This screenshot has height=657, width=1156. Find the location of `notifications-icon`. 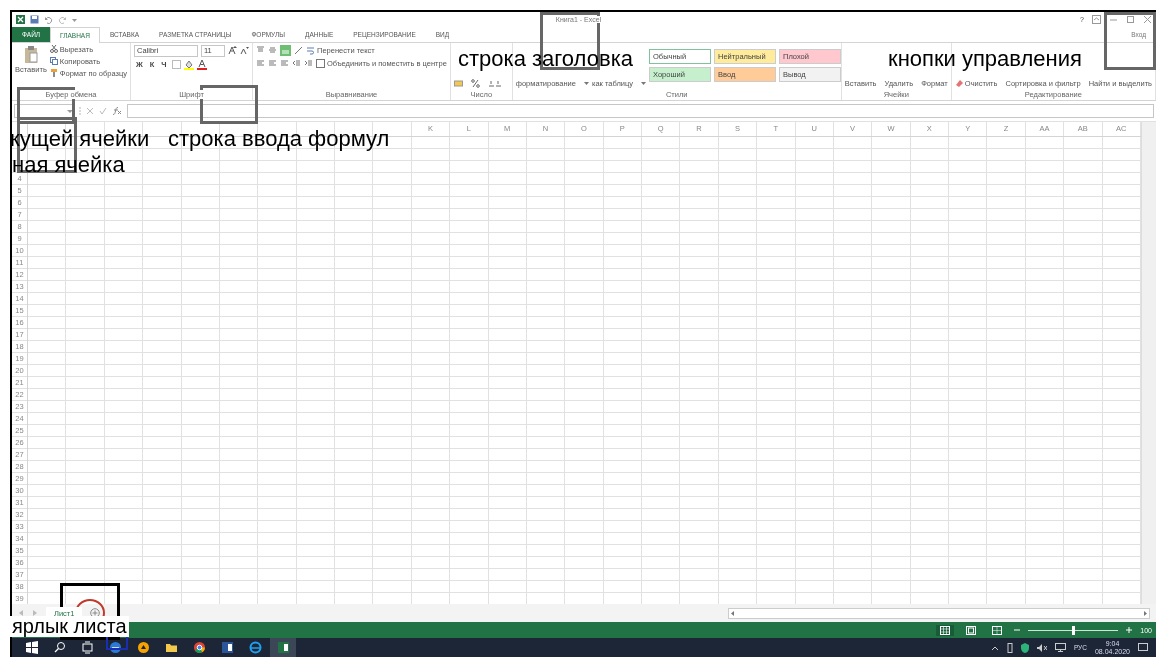

notifications-icon is located at coordinates (1143, 647).